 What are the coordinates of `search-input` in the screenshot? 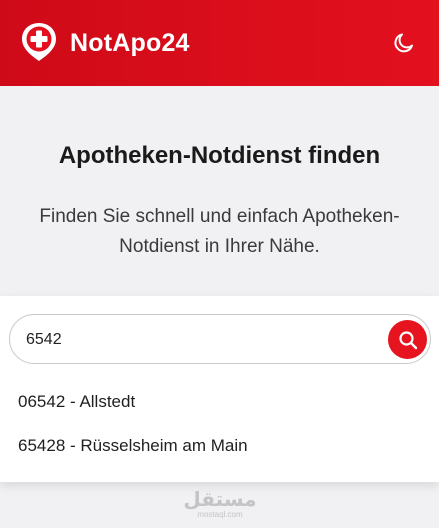 It's located at (196, 340).